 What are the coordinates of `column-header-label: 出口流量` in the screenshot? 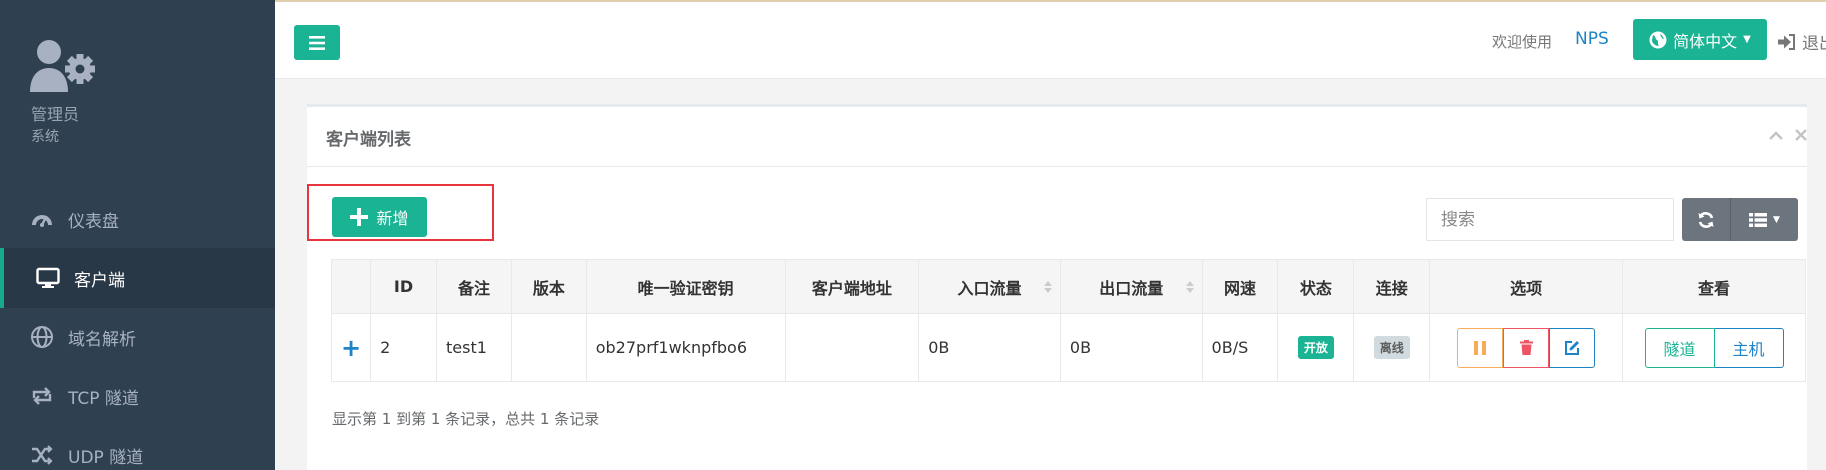 It's located at (1131, 288).